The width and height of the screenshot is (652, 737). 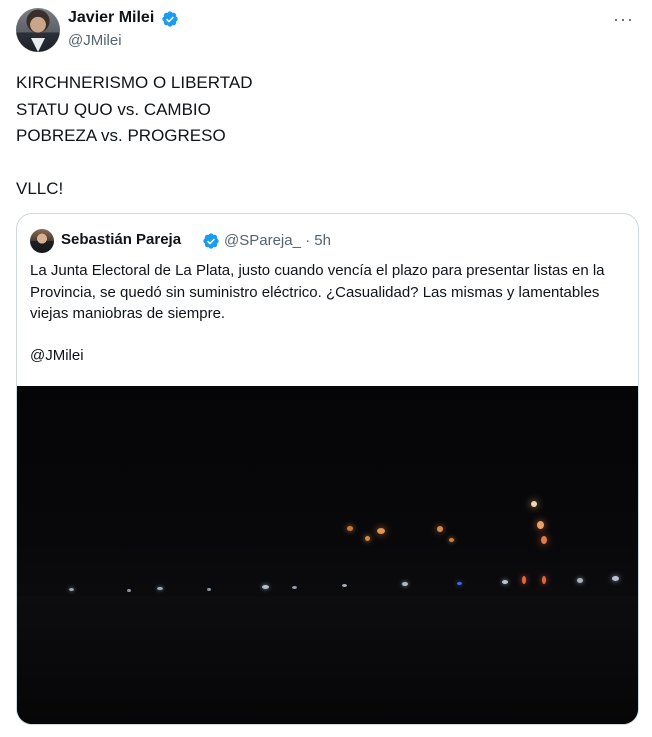 I want to click on quote-timestamp: 5h, so click(x=322, y=240).